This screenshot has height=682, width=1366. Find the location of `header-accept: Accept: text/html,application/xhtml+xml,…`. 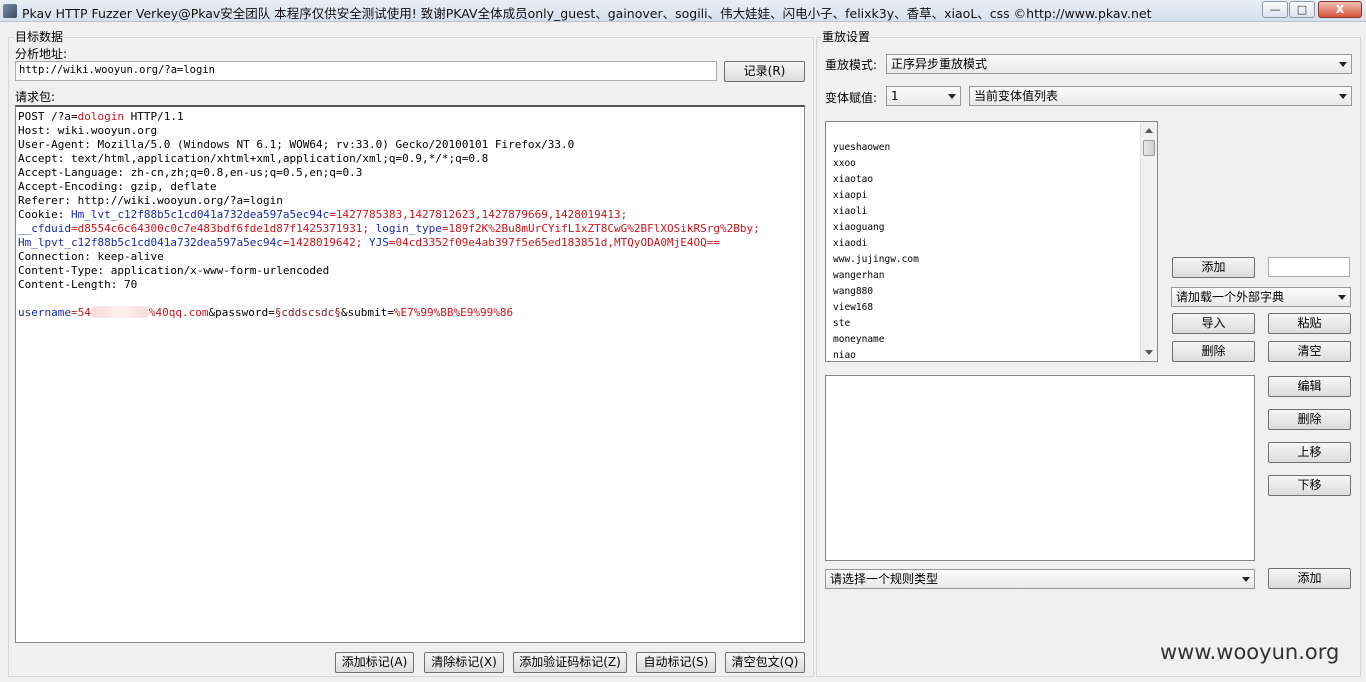

header-accept: Accept: text/html,application/xhtml+xml,… is located at coordinates (253, 158).